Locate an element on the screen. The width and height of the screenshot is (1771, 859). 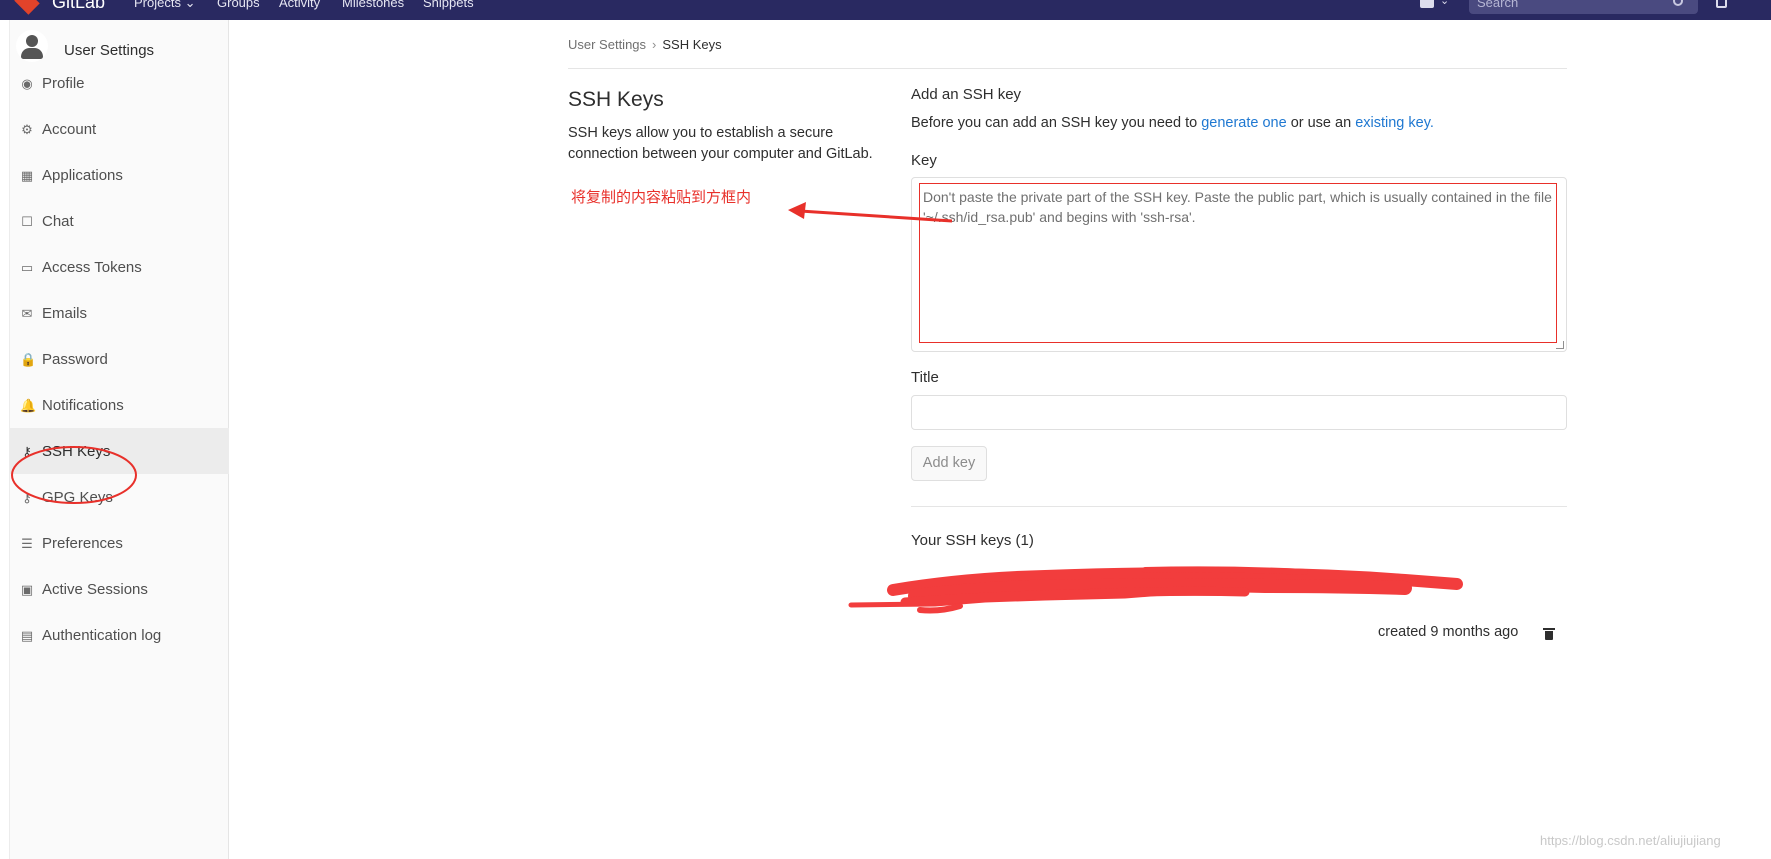
todo-icon is located at coordinates (1721, 4).